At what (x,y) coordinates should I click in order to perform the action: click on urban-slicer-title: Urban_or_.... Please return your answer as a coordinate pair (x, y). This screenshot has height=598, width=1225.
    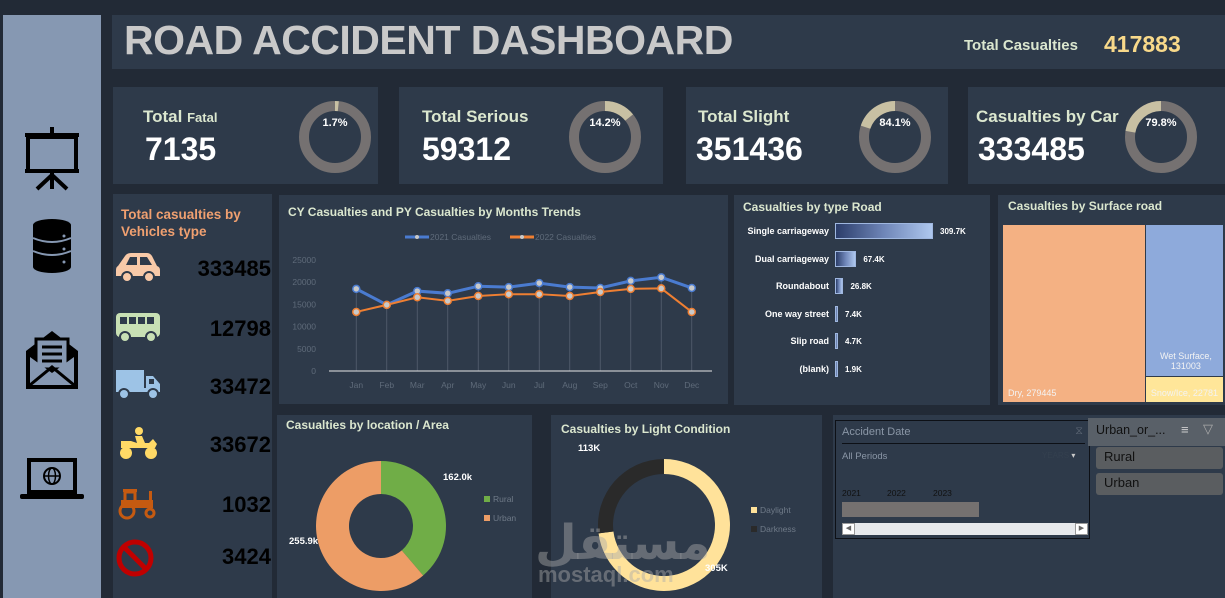
    Looking at the image, I should click on (1131, 430).